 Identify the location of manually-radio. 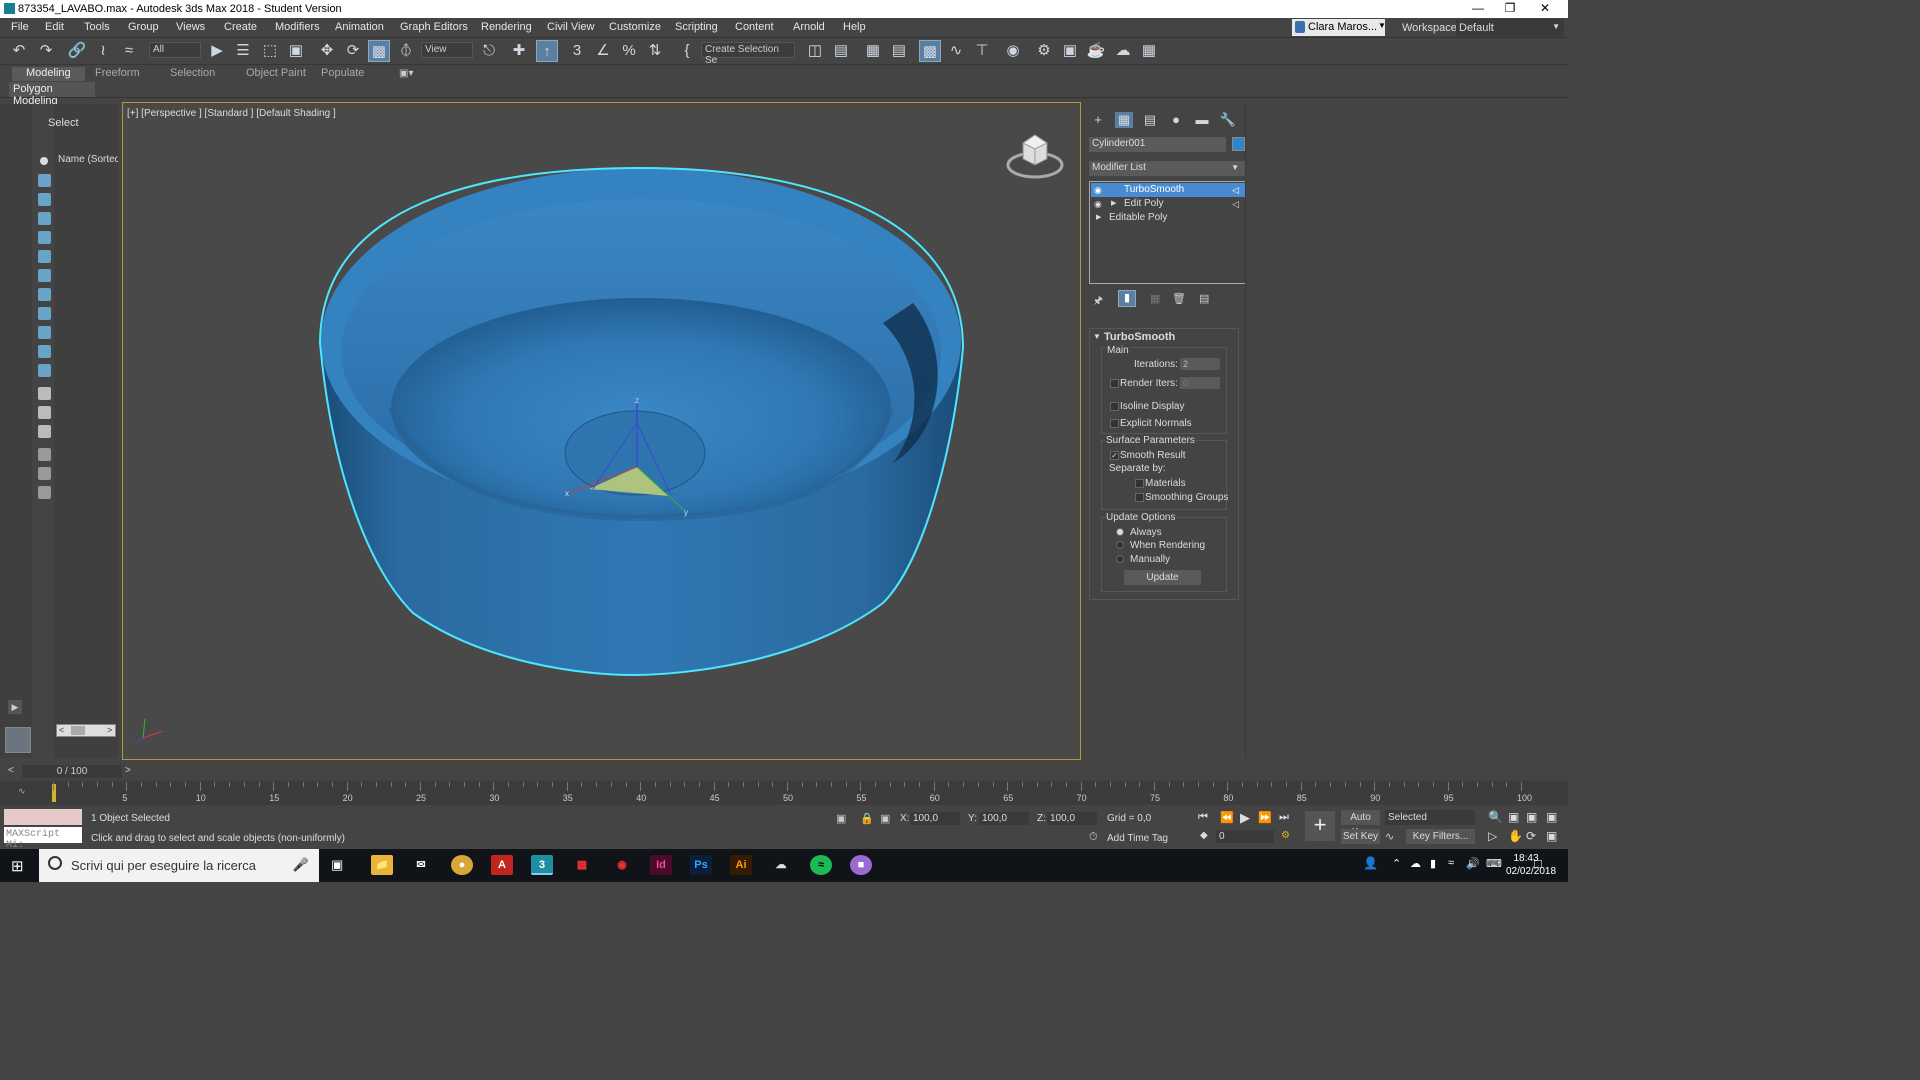
(1120, 559).